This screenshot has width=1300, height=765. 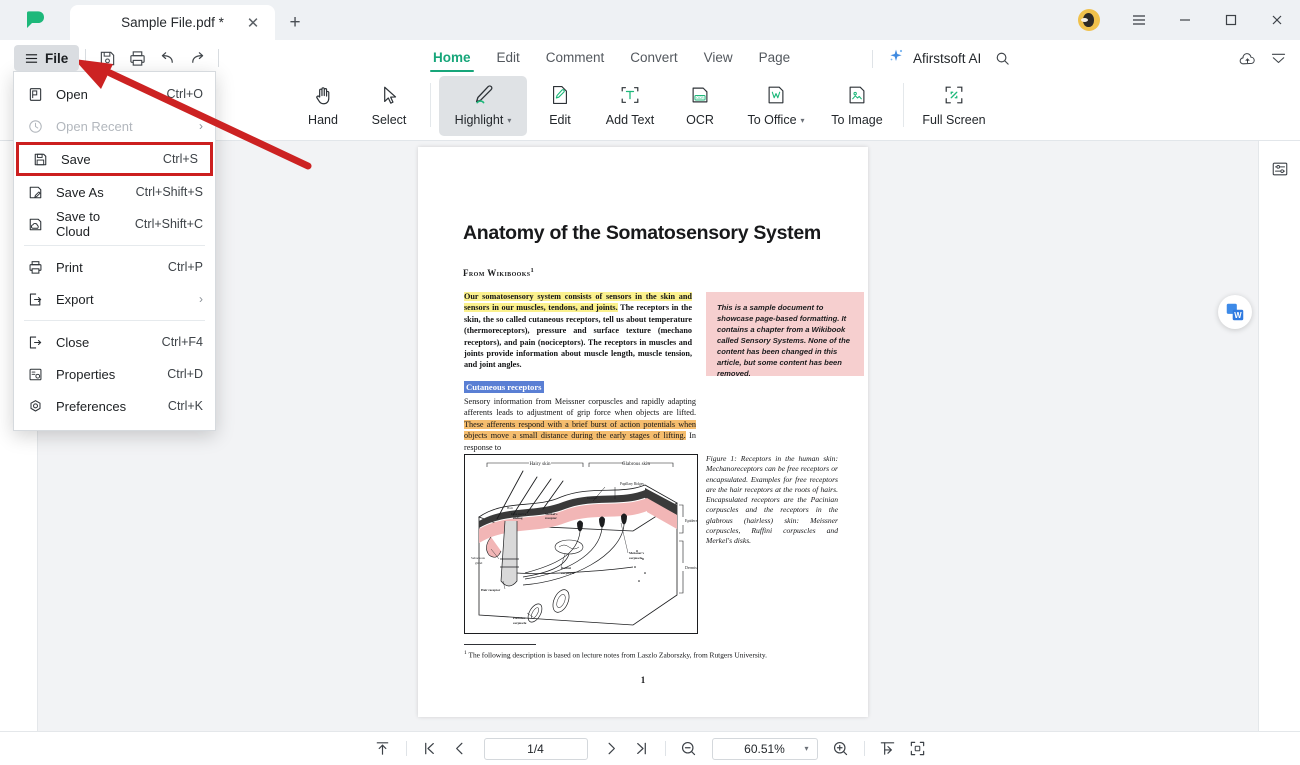 What do you see at coordinates (1280, 169) in the screenshot?
I see `properties-panel-icon` at bounding box center [1280, 169].